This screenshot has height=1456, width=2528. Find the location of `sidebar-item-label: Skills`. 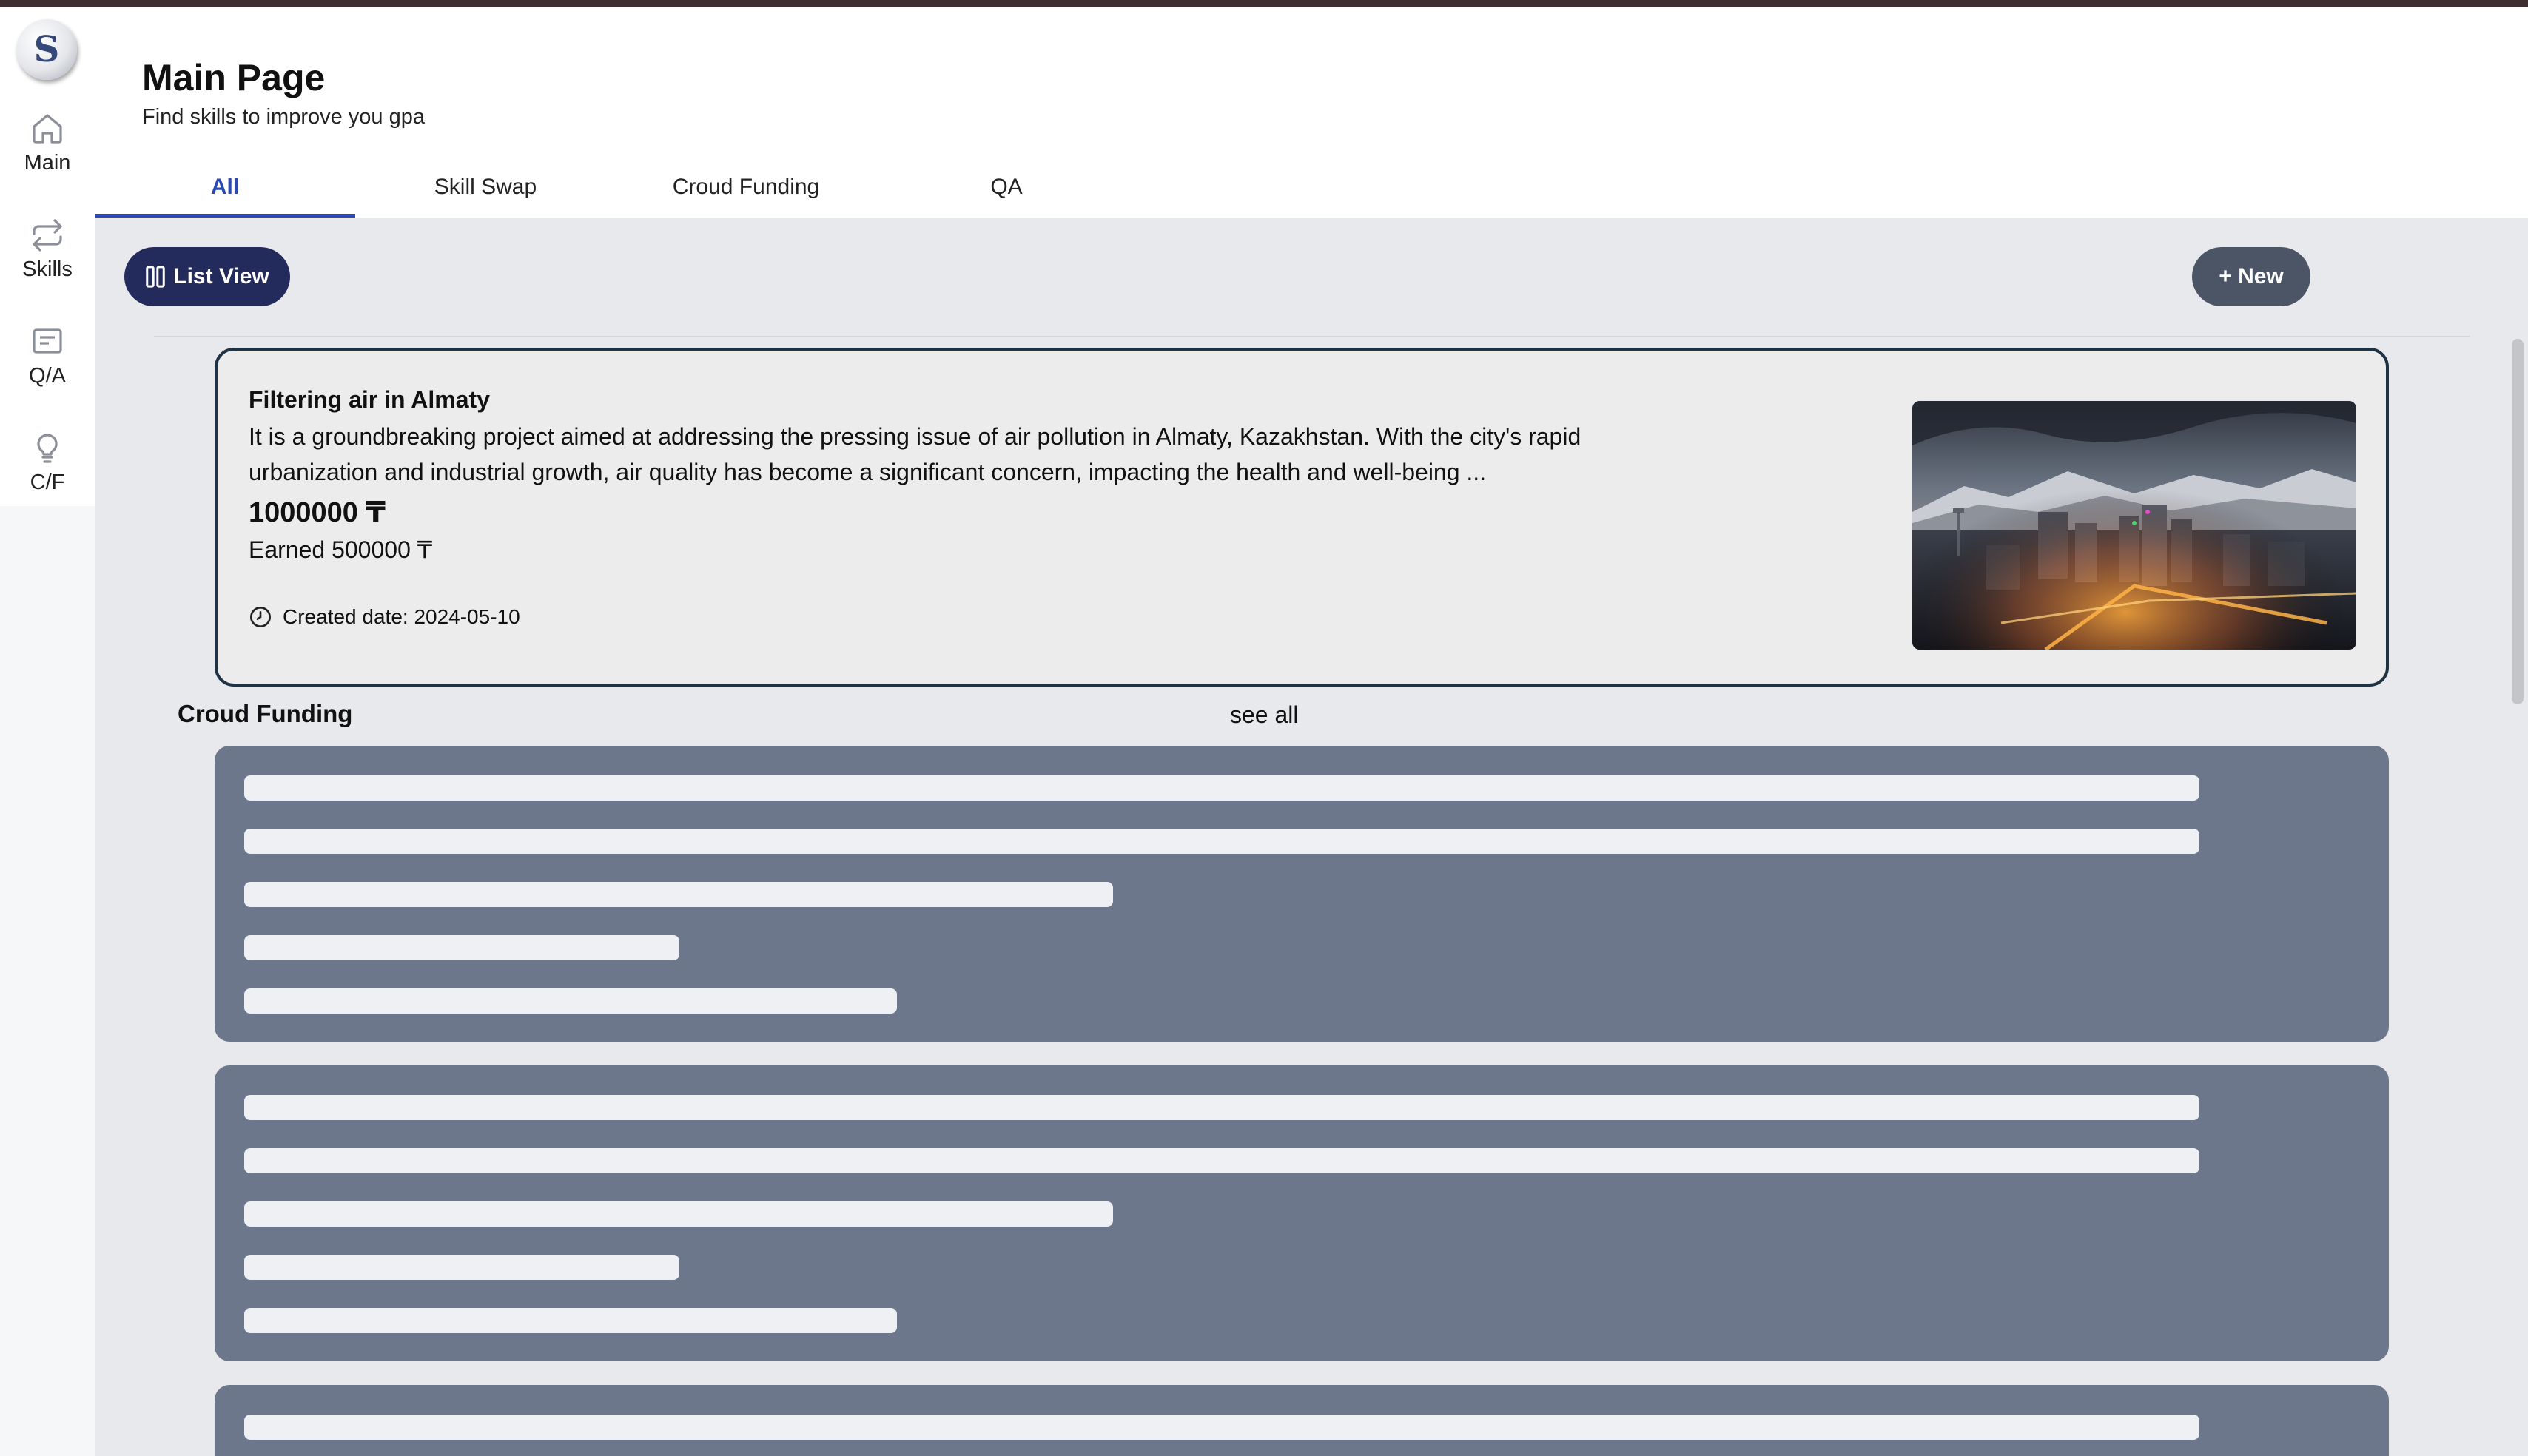

sidebar-item-label: Skills is located at coordinates (48, 269).